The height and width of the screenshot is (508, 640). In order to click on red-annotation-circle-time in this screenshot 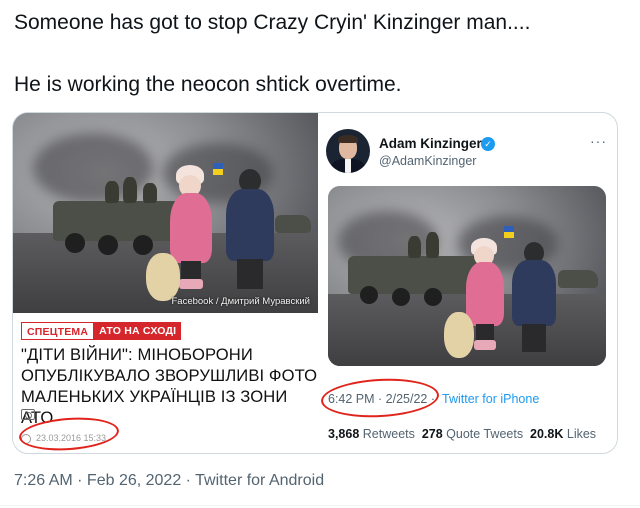, I will do `click(380, 398)`.